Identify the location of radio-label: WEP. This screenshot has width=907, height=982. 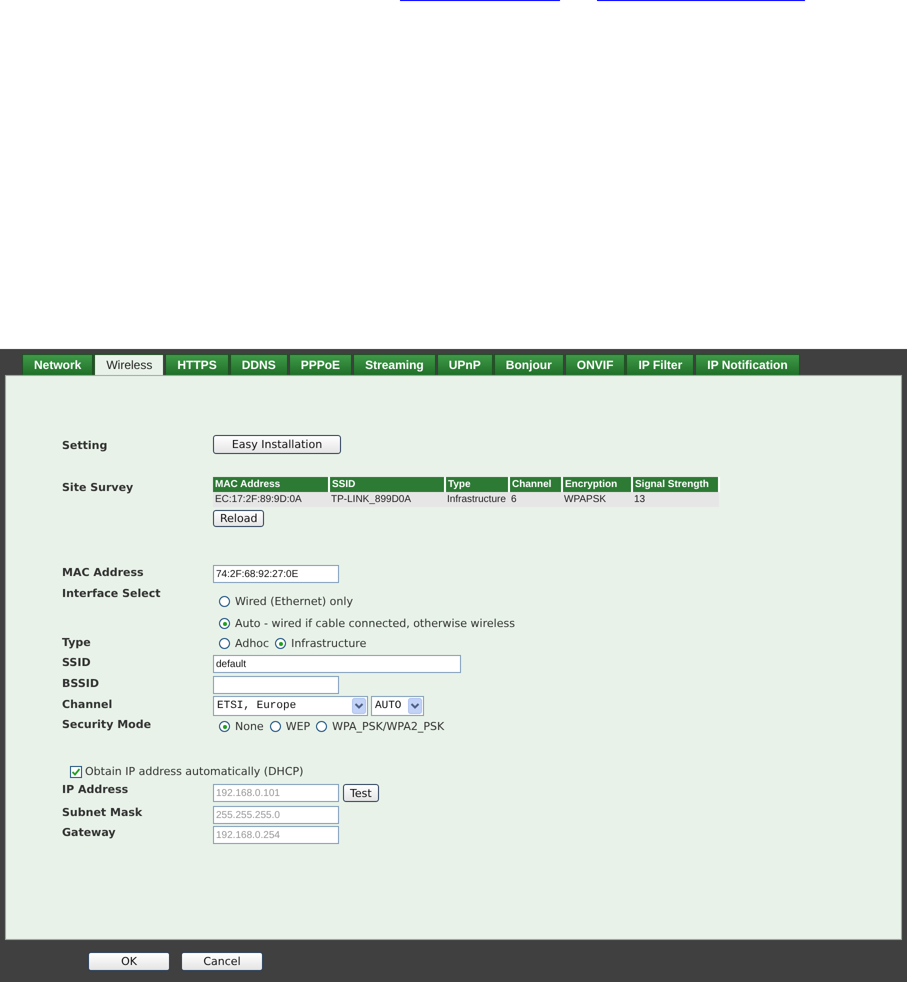
(298, 726).